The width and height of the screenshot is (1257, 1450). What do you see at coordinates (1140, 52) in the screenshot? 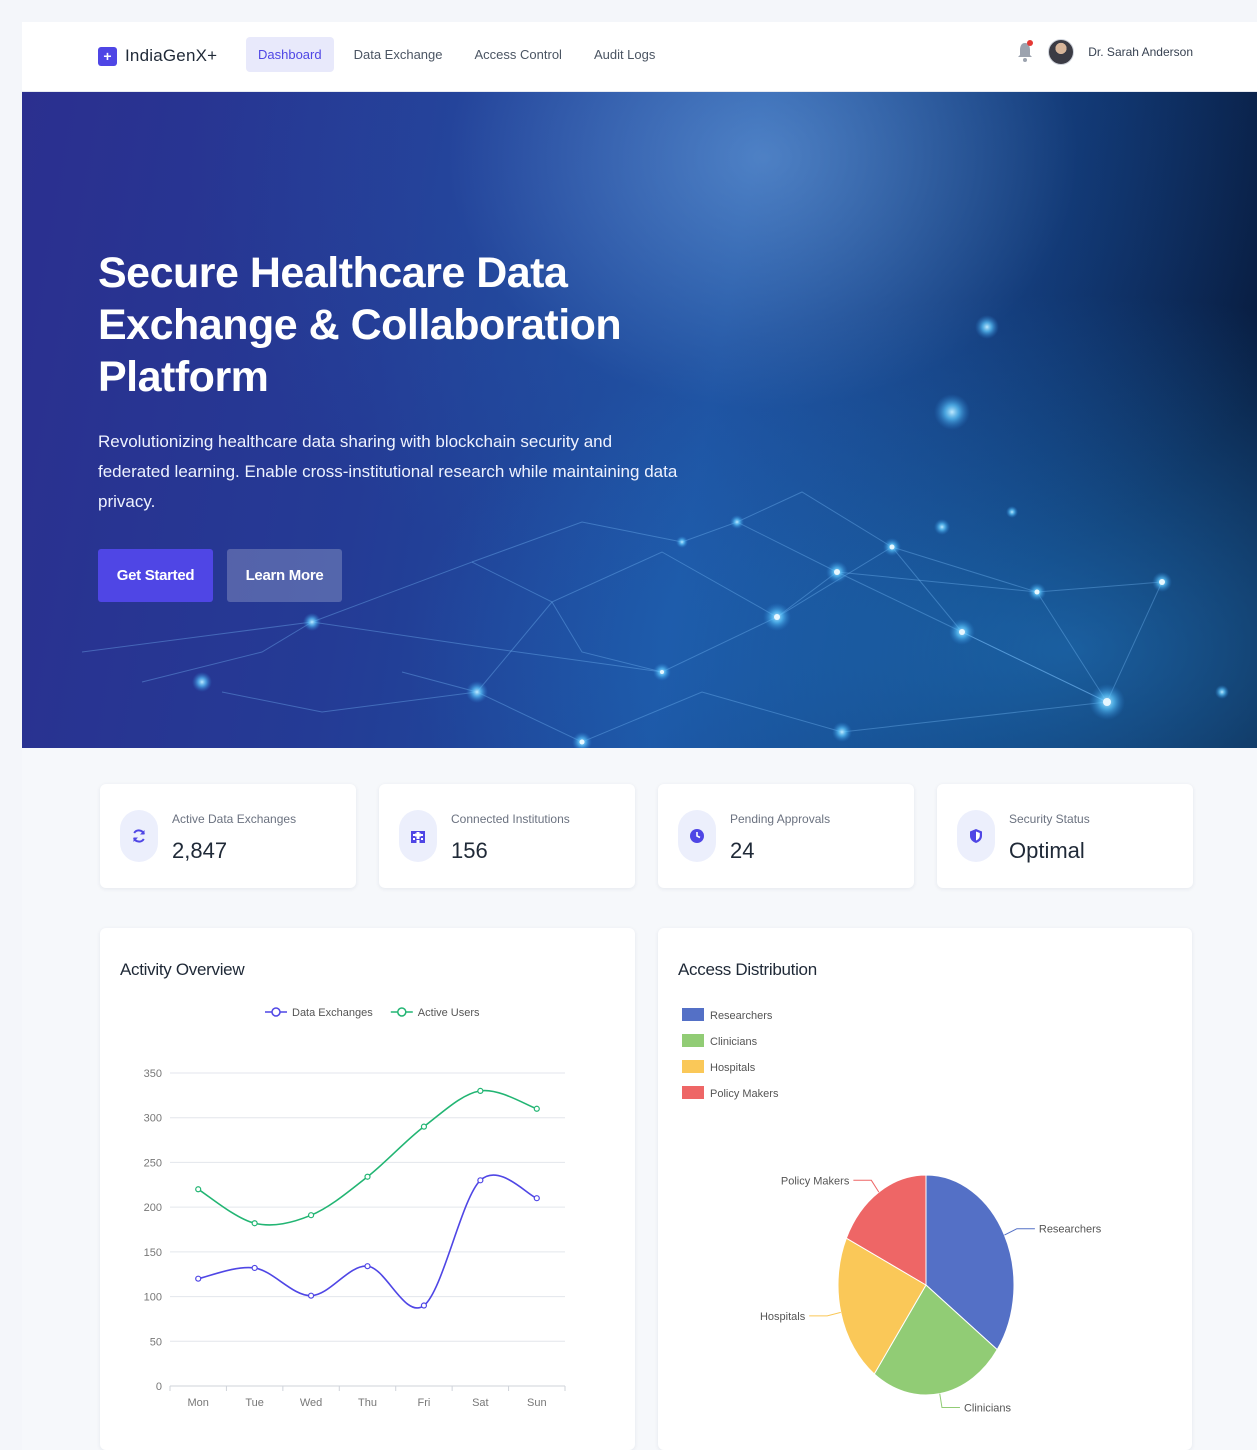
I see `user-name: Dr. Sarah Anderson` at bounding box center [1140, 52].